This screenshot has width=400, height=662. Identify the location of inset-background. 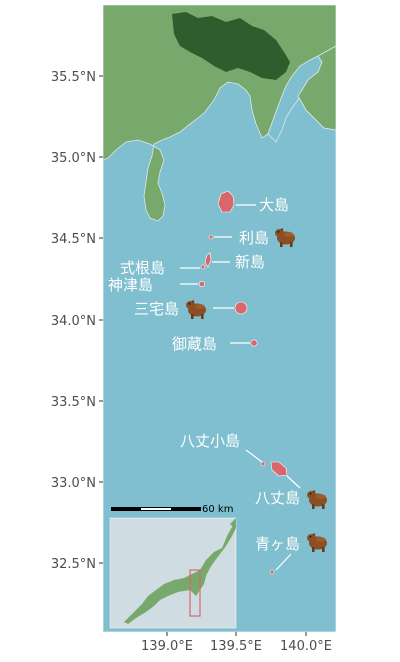
(173, 573).